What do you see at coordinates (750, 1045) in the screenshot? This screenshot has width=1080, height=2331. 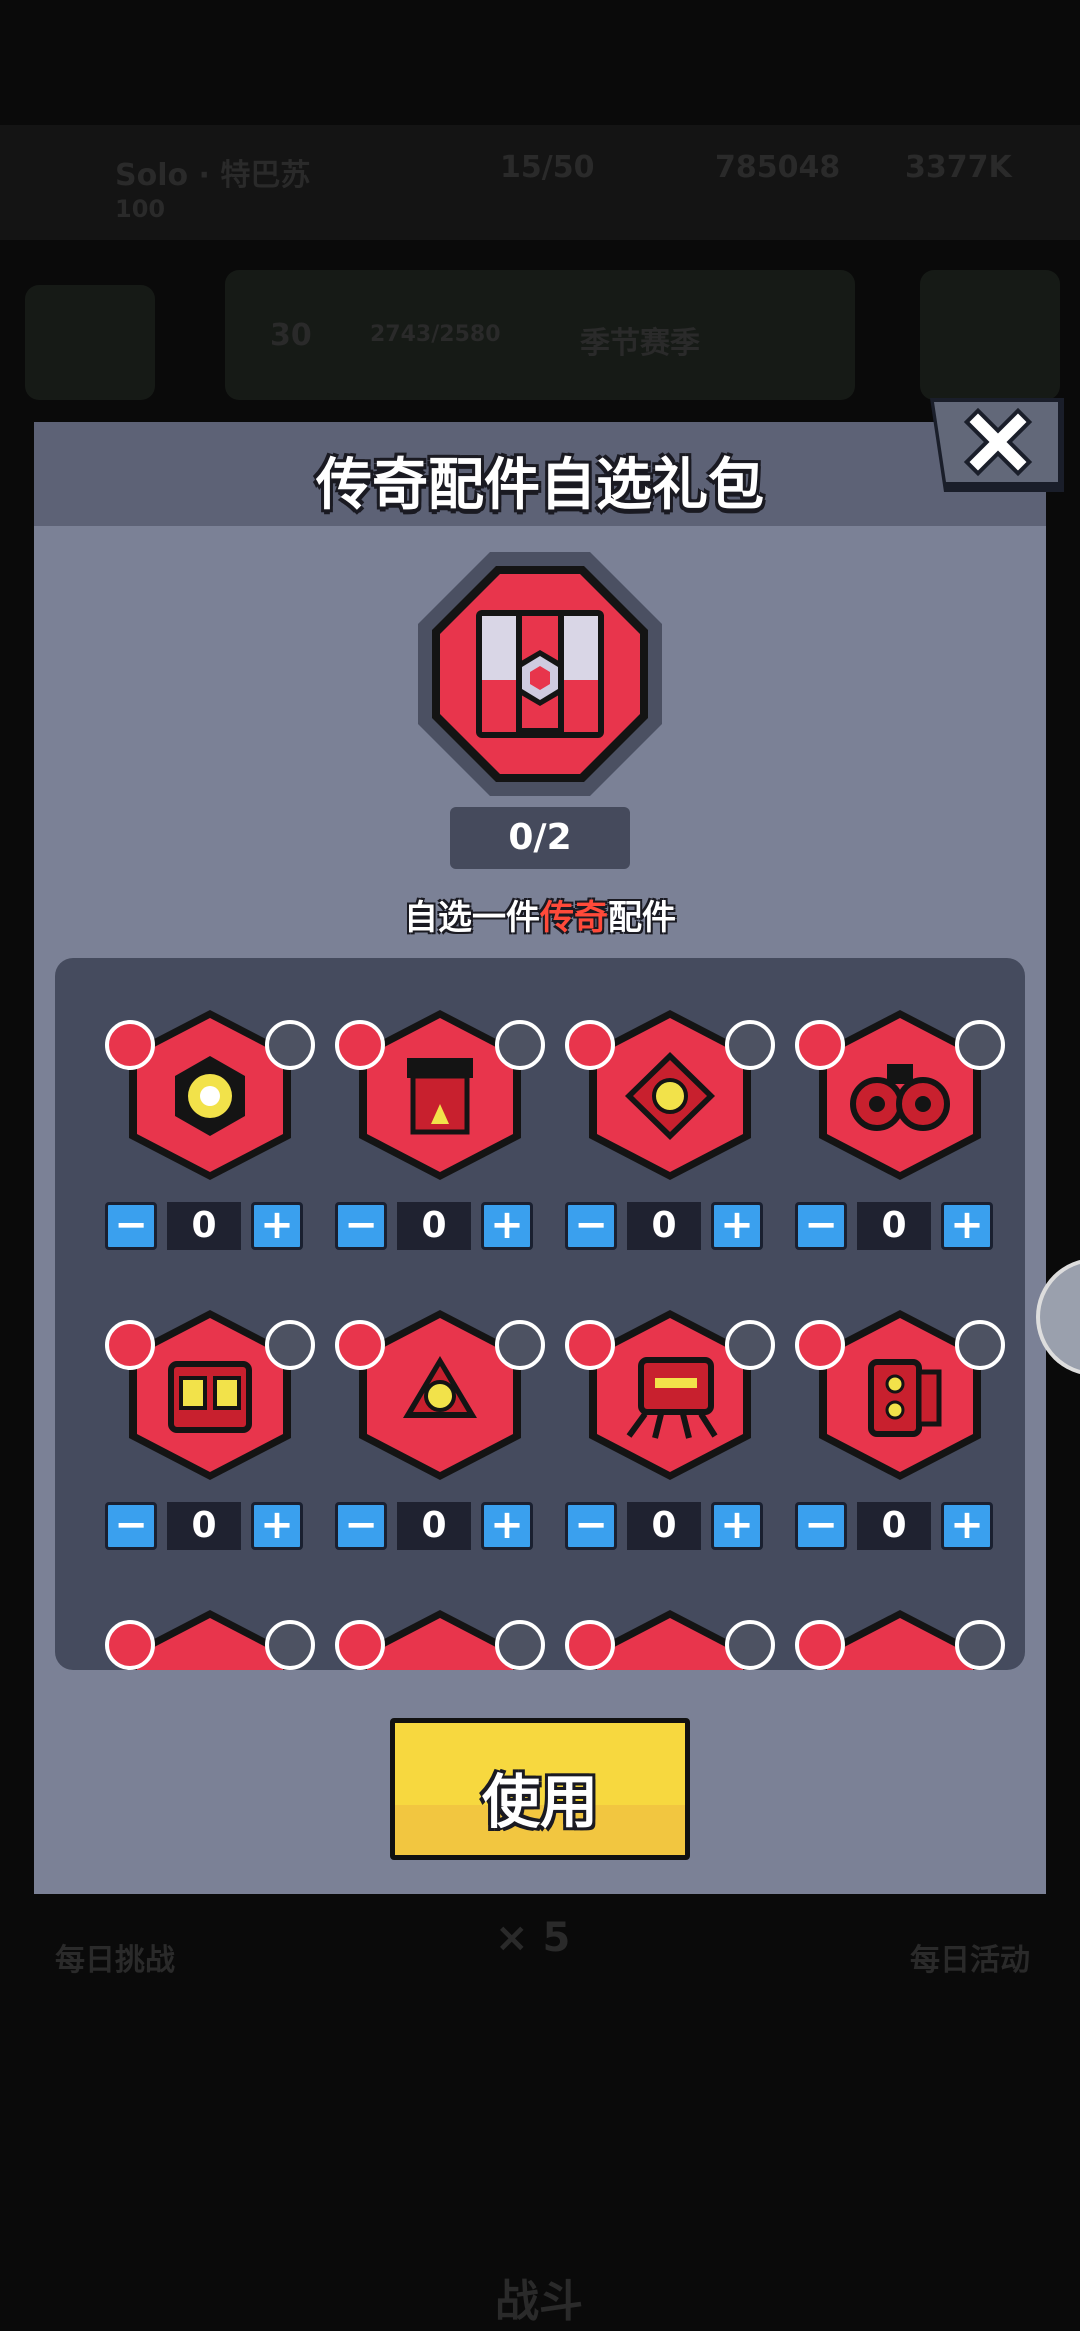 I see `camera-icon` at bounding box center [750, 1045].